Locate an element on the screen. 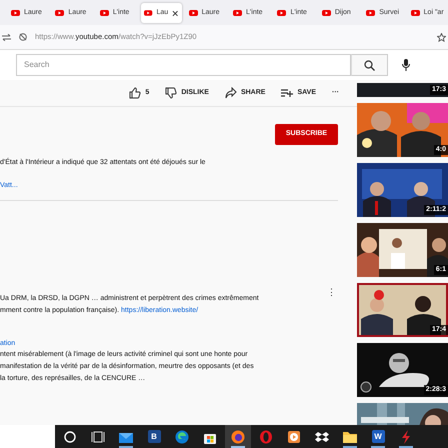 The width and height of the screenshot is (448, 448). add-to-playlist-icon is located at coordinates (287, 93).